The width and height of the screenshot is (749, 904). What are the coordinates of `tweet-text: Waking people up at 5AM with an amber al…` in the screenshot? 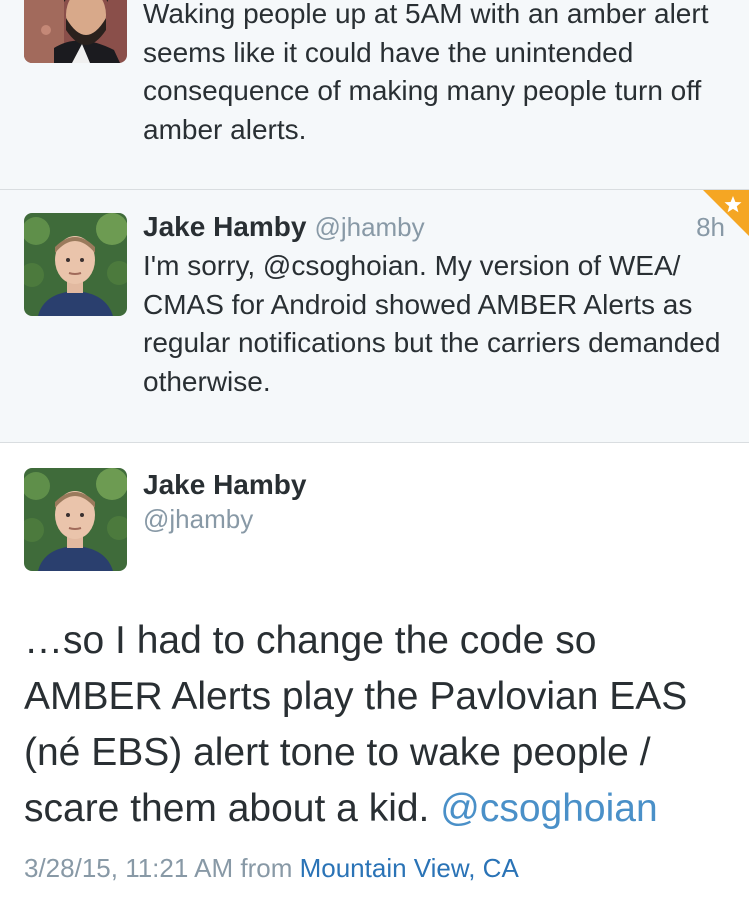 It's located at (426, 72).